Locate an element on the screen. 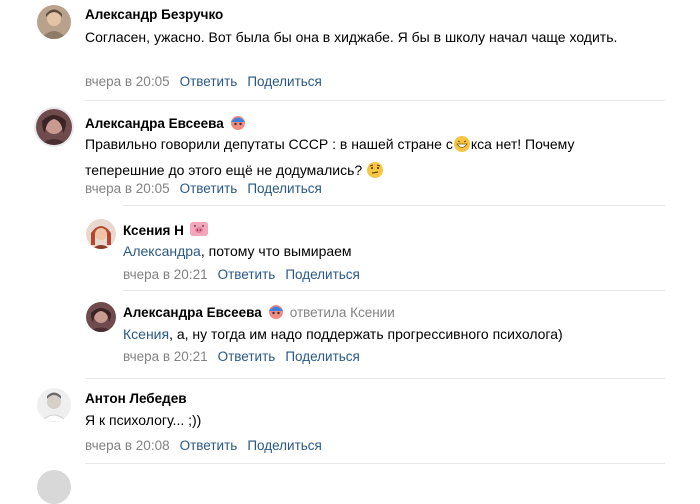 This screenshot has width=700, height=504. comment-time: вчера в 20:08 is located at coordinates (127, 445).